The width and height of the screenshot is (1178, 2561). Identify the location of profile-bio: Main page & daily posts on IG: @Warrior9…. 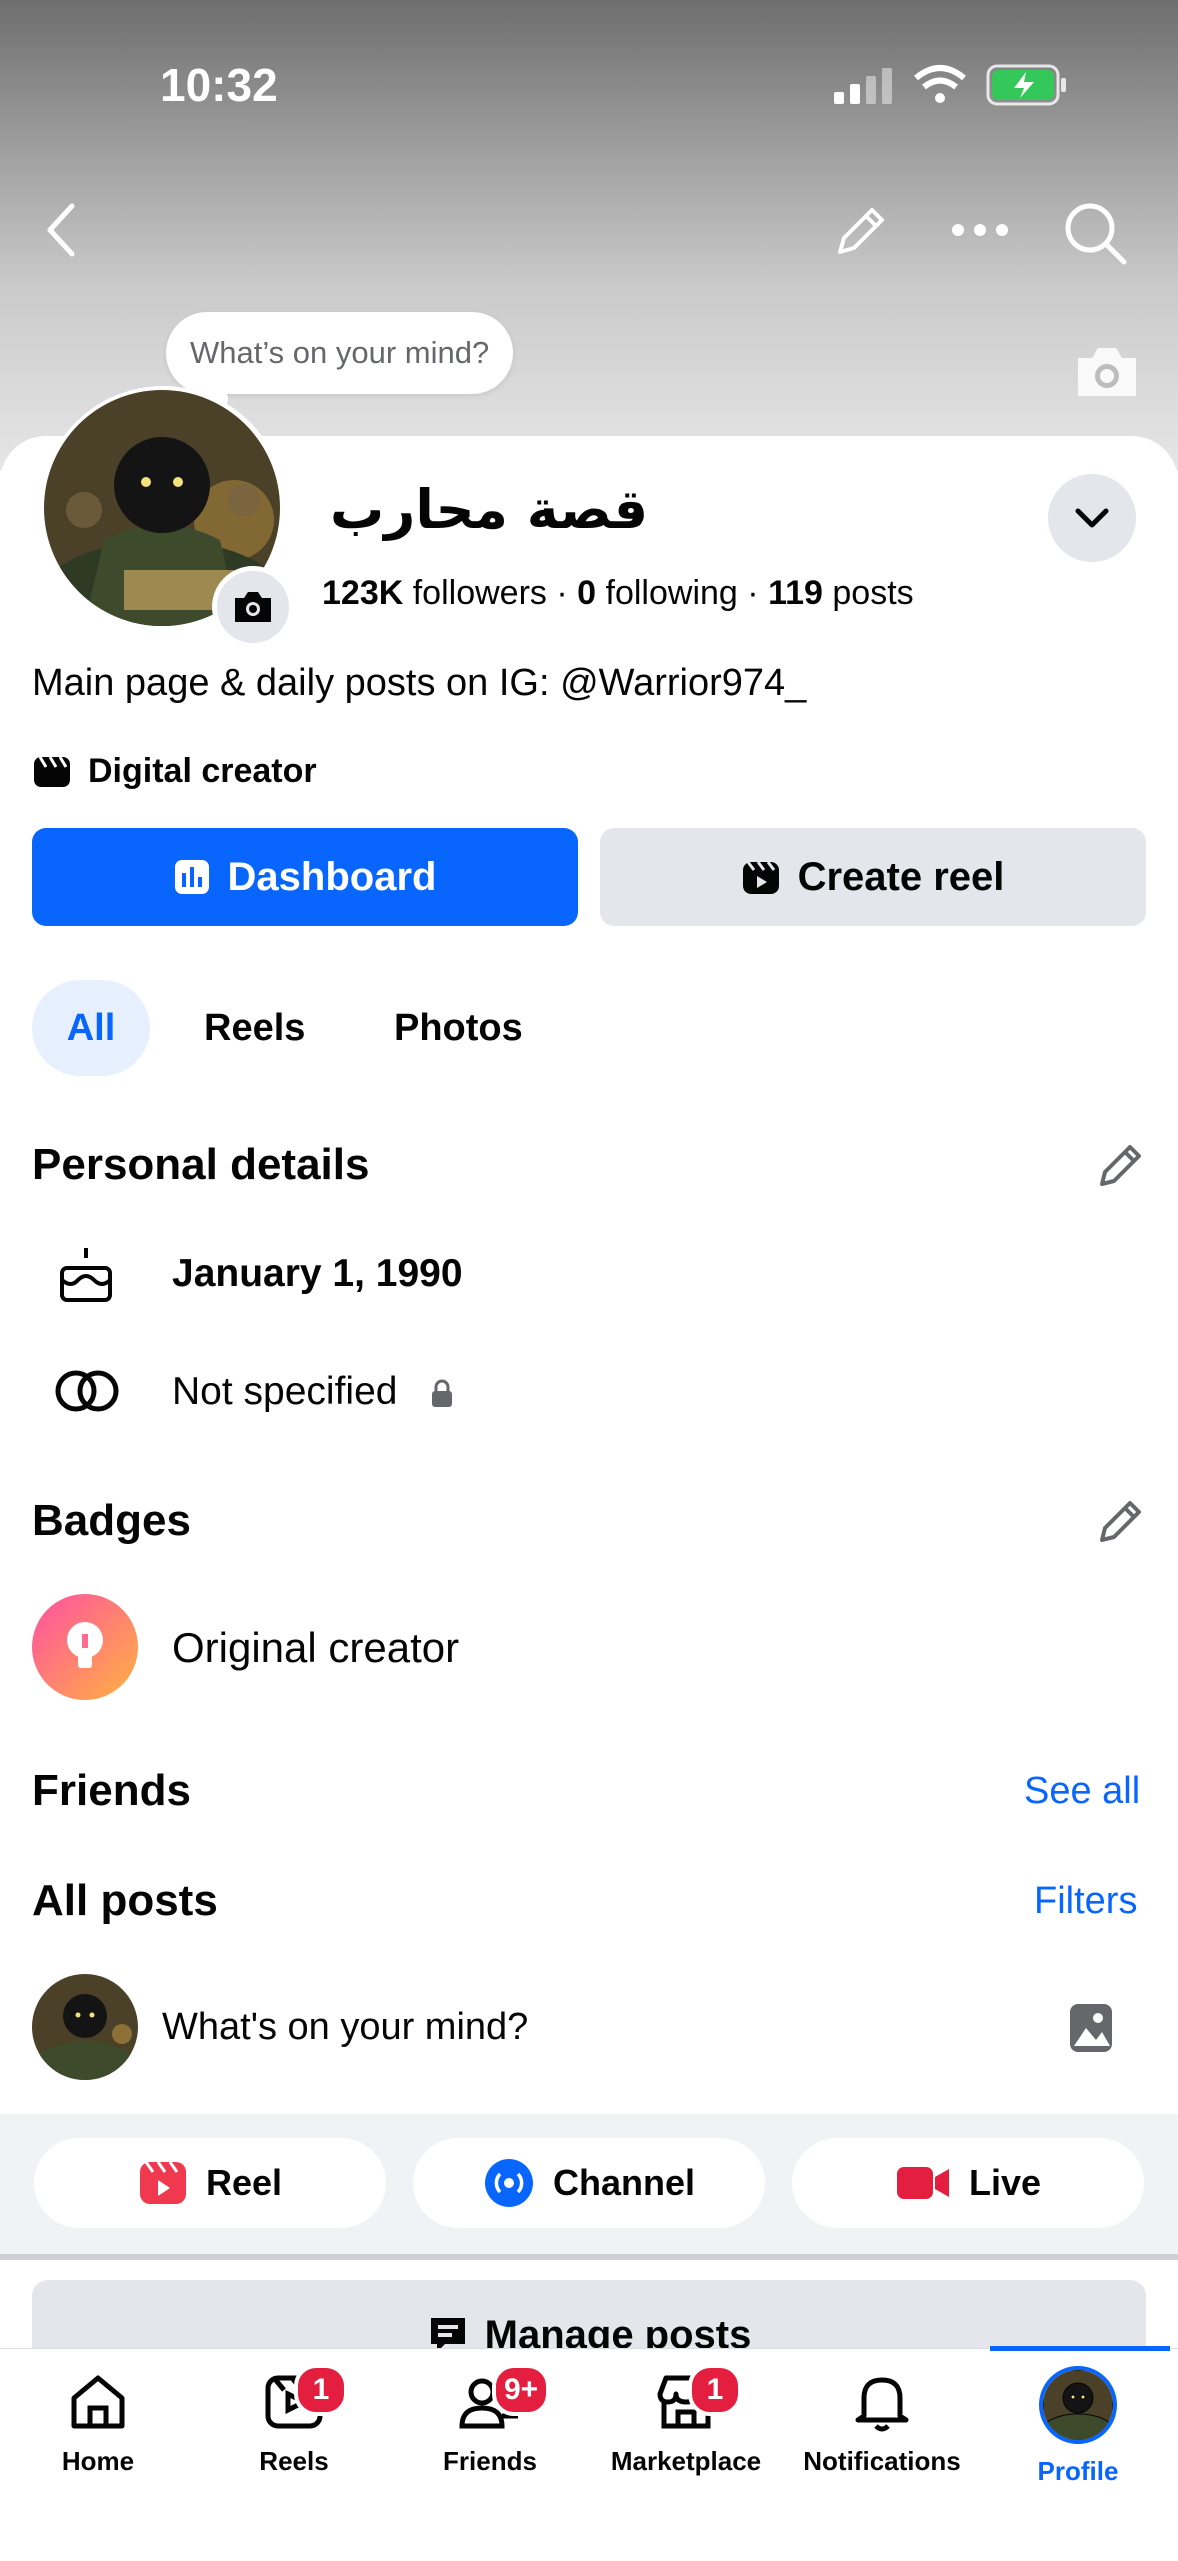
(419, 683).